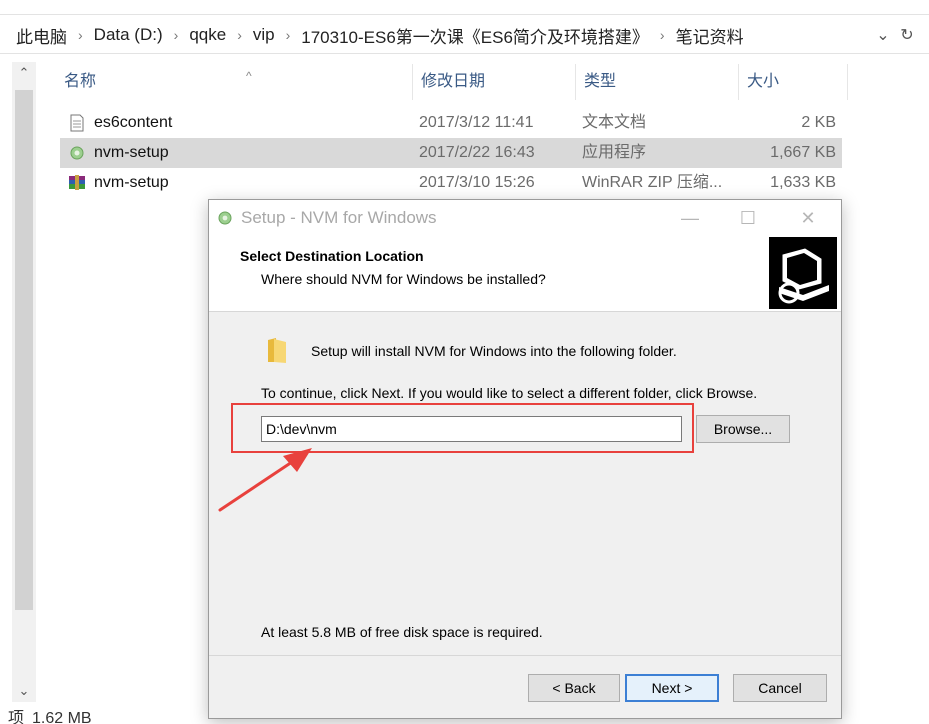 The image size is (929, 724). What do you see at coordinates (24, 691) in the screenshot?
I see `scroll-down-icon: ⌄` at bounding box center [24, 691].